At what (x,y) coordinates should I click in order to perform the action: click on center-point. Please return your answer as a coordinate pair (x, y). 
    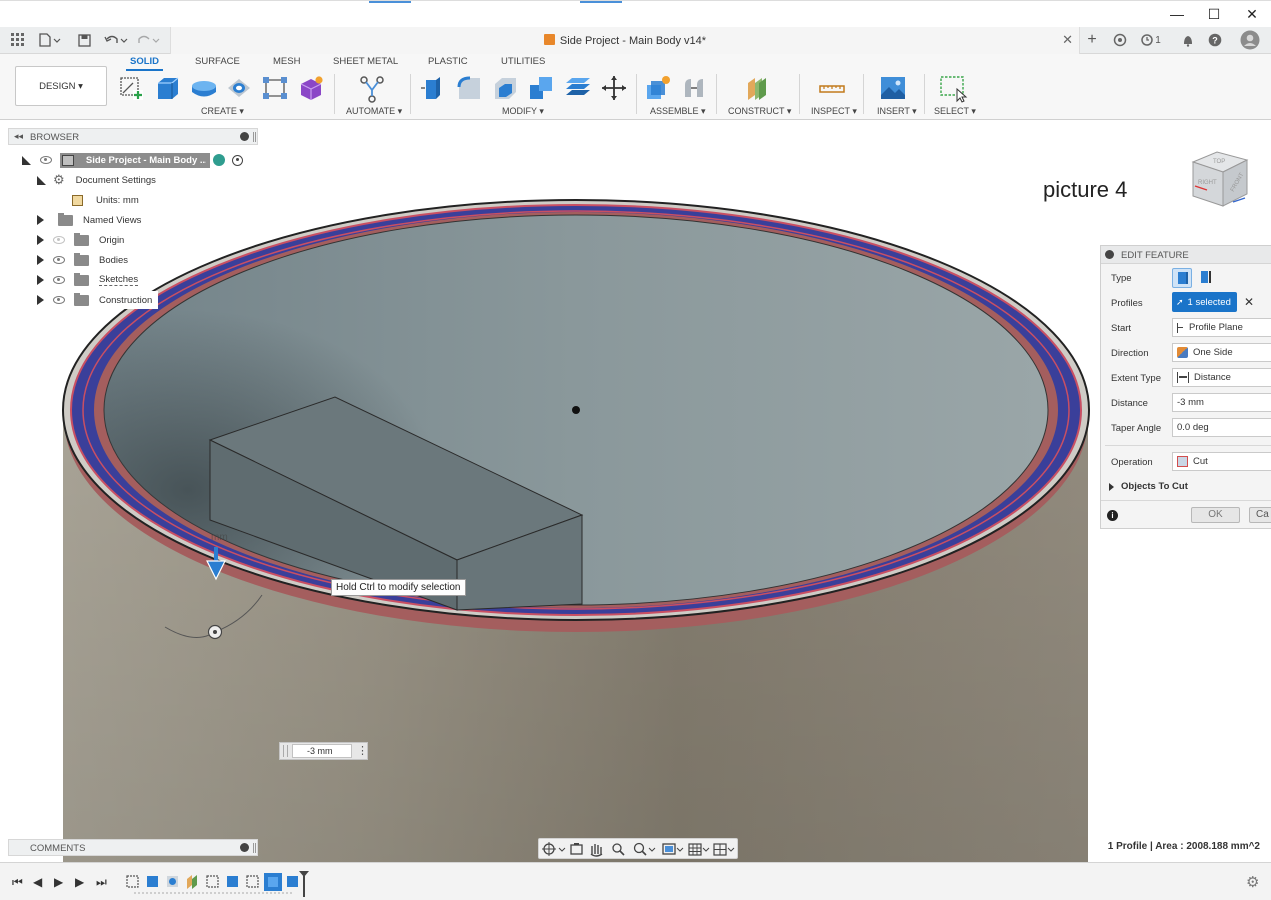
    Looking at the image, I should click on (576, 410).